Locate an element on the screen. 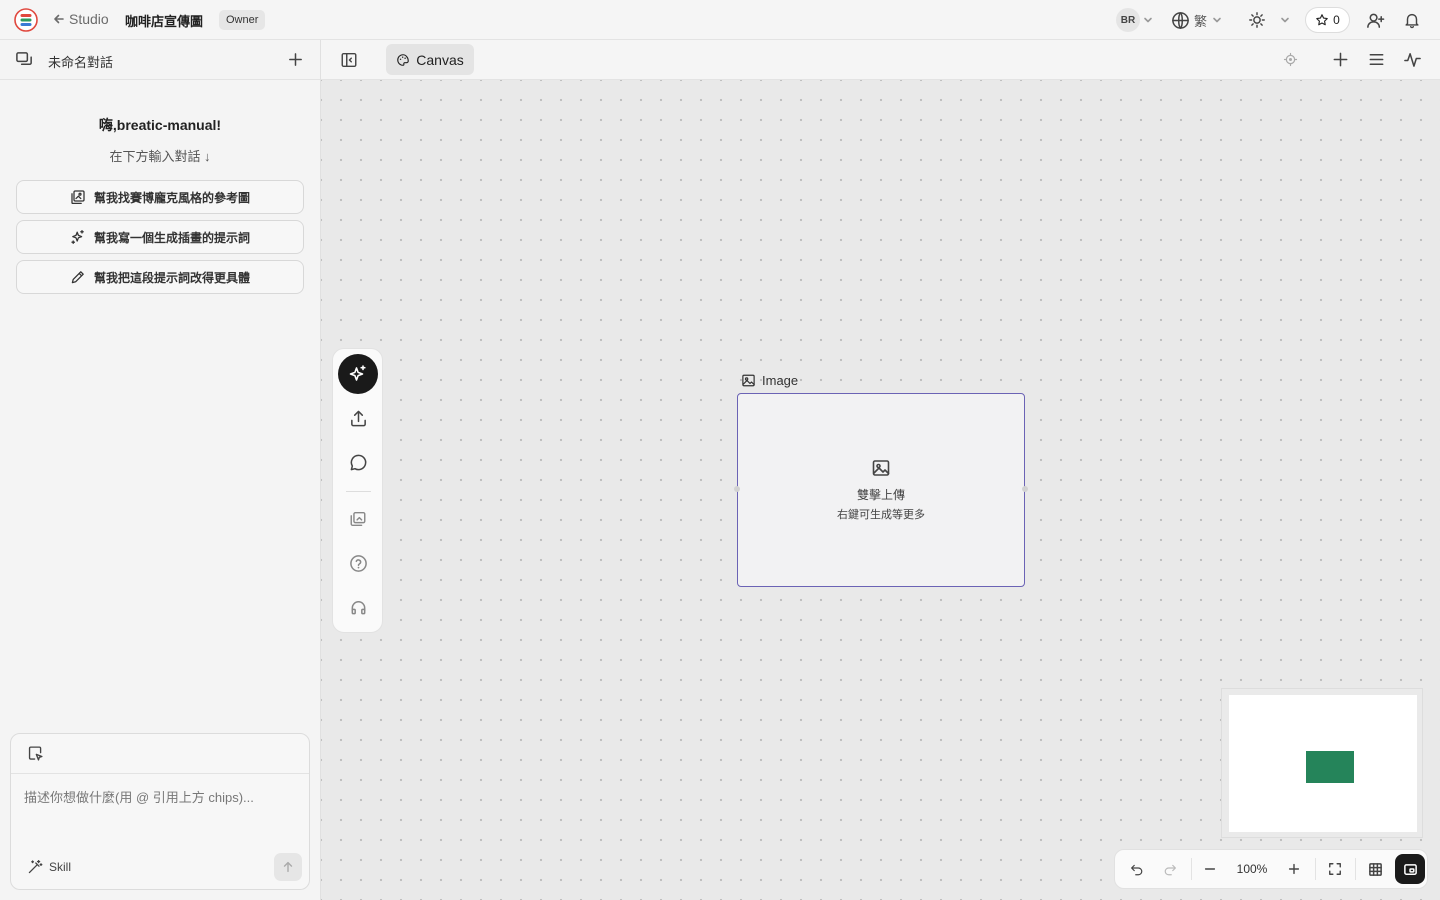  star-icon is located at coordinates (1322, 20).